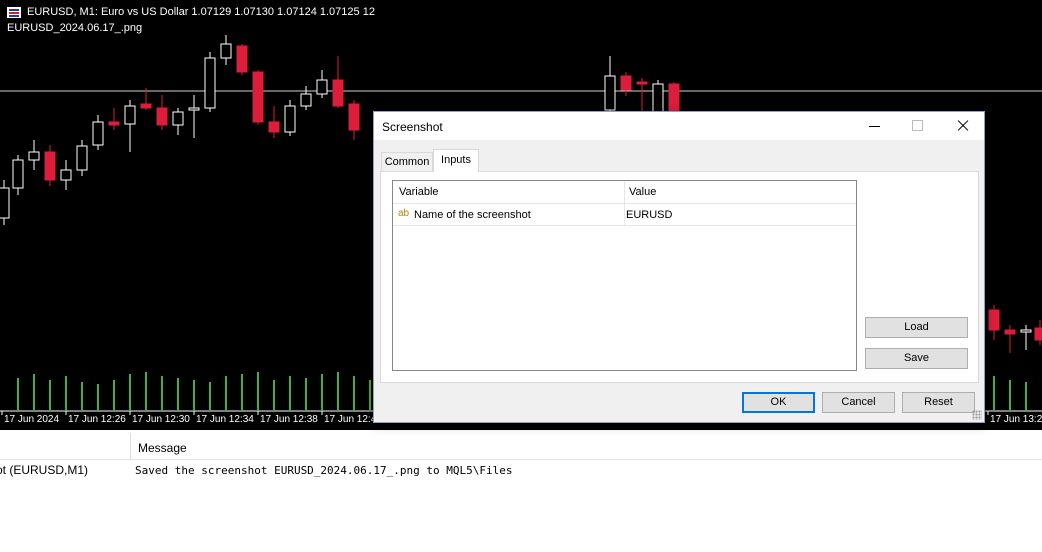 This screenshot has width=1042, height=552. What do you see at coordinates (225, 419) in the screenshot?
I see `time-axis-label: 17 Jun 12:34` at bounding box center [225, 419].